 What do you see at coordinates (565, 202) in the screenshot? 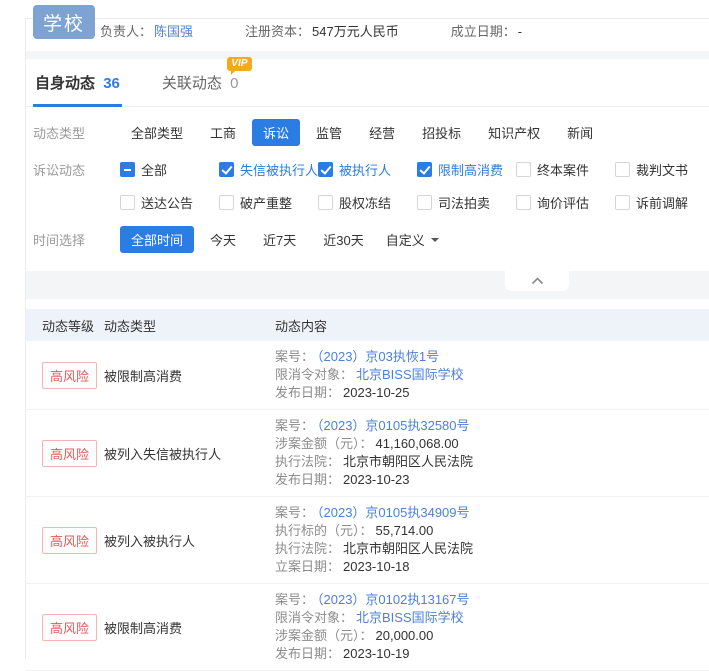
I see `litigation-checkbox: 询价评估` at bounding box center [565, 202].